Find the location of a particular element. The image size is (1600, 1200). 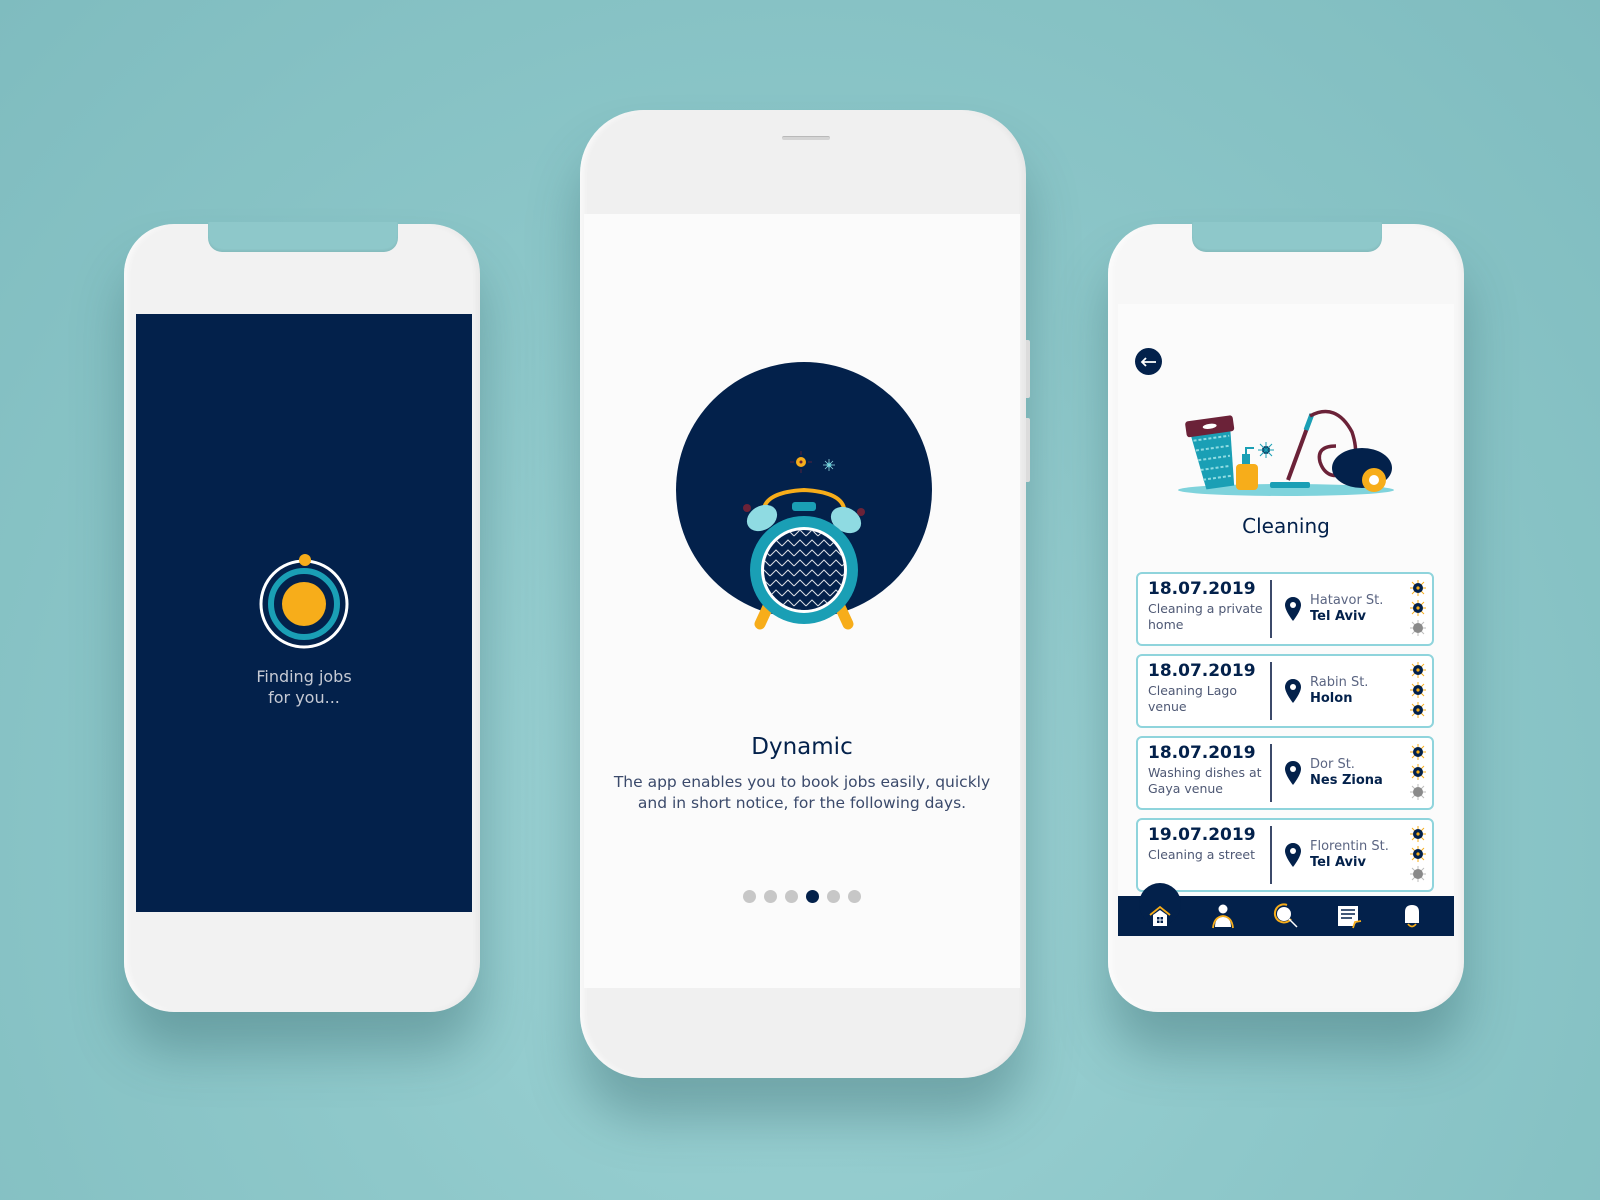

job-info: 18.07.2019 Cleaning a private home is located at coordinates (1205, 608).